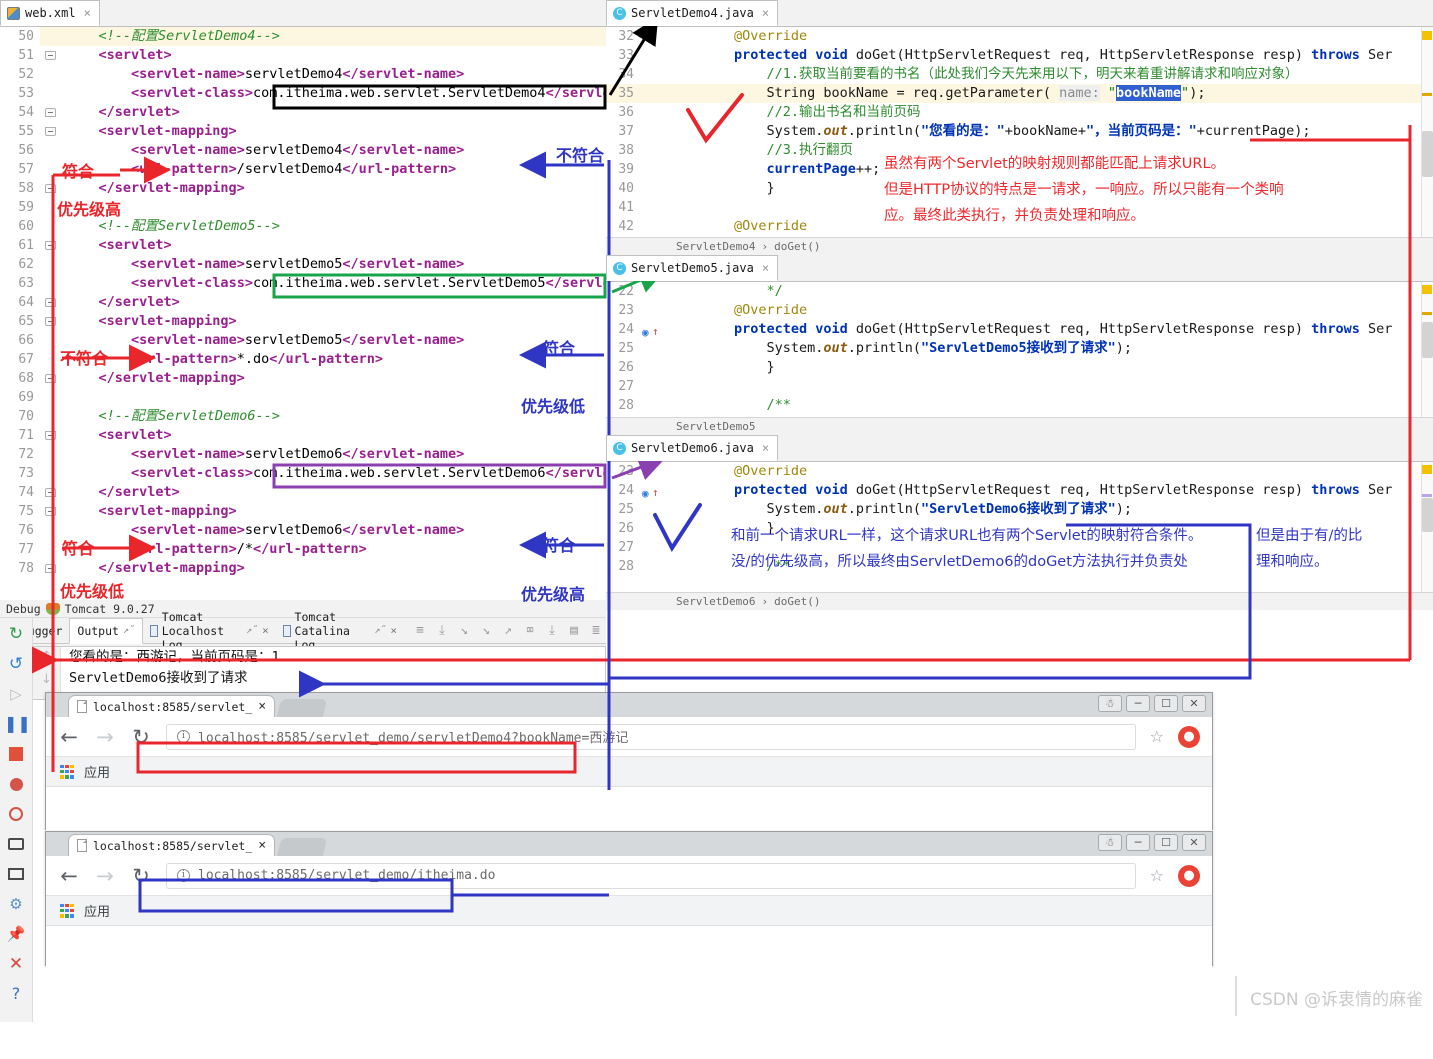  What do you see at coordinates (303, 226) in the screenshot?
I see `xml-line-60: 60 <!--配置ServletDemo5-->` at bounding box center [303, 226].